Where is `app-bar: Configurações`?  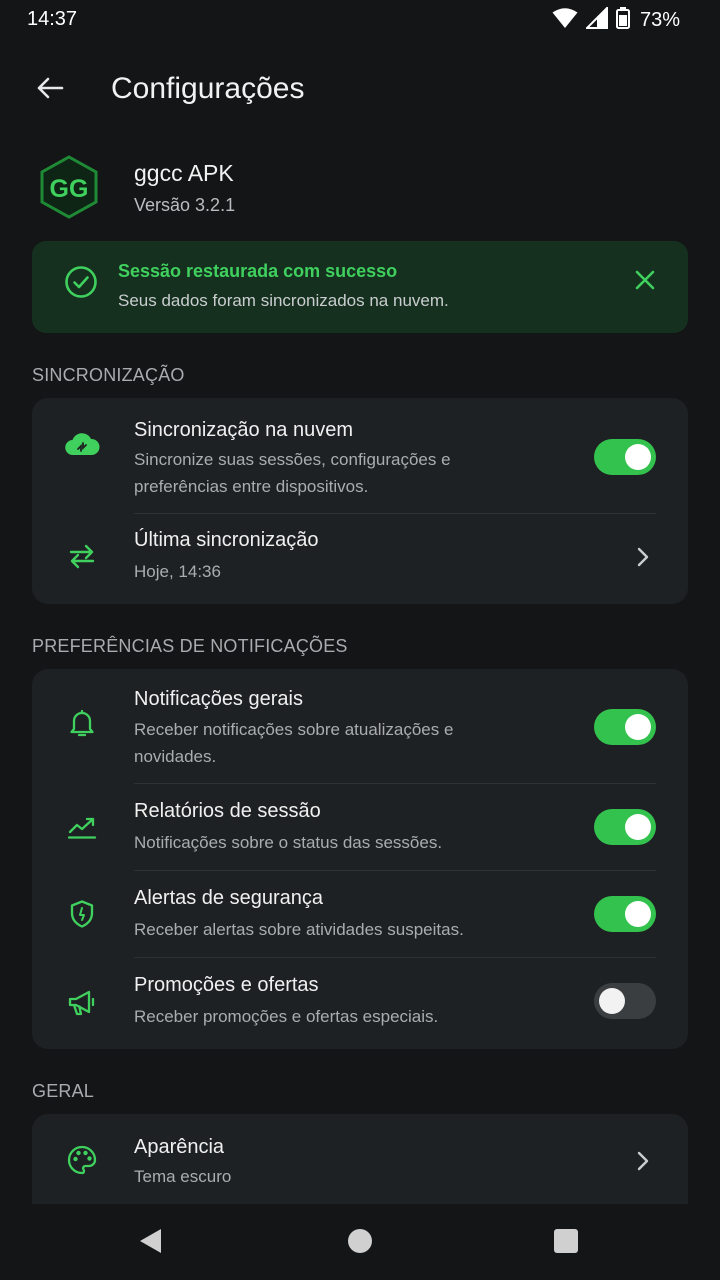
app-bar: Configurações is located at coordinates (360, 90).